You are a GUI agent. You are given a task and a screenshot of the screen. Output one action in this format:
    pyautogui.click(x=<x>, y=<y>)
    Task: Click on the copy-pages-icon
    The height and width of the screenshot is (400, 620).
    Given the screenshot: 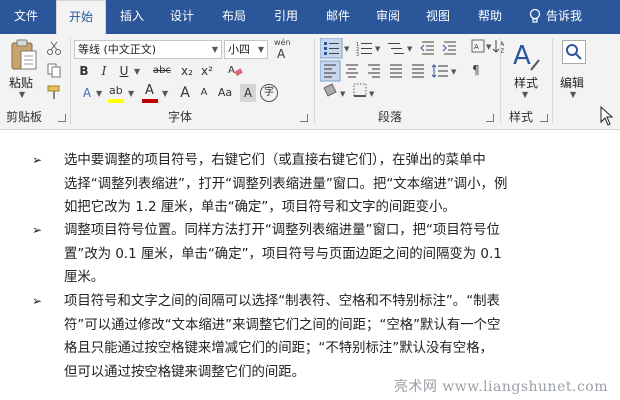 What is the action you would take?
    pyautogui.click(x=54, y=70)
    